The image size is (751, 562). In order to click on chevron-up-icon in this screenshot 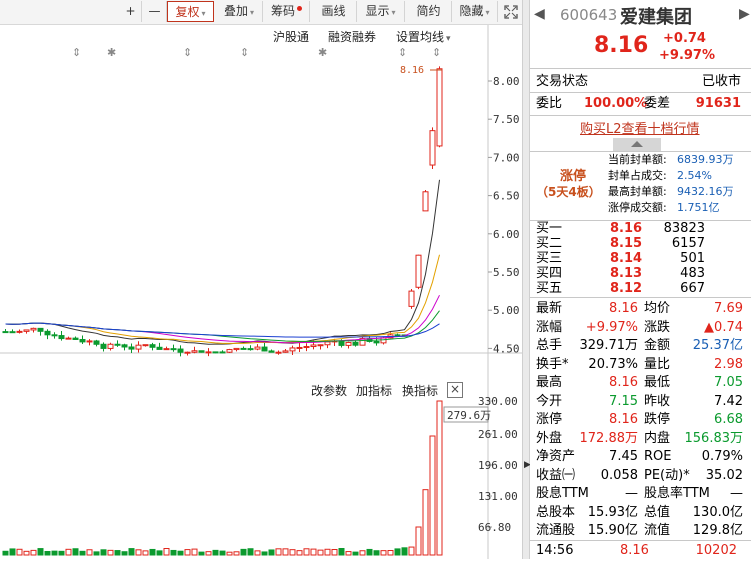, I will do `click(637, 144)`.